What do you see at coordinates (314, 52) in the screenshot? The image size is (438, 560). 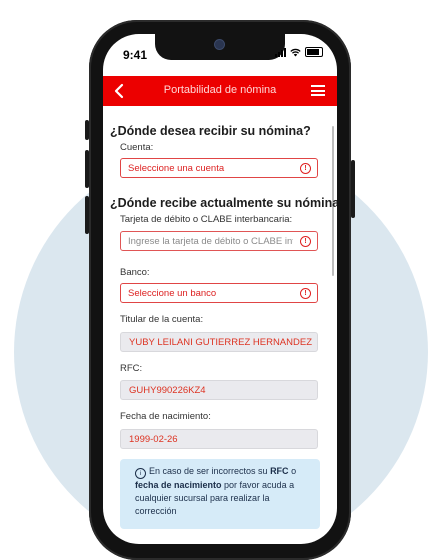 I see `battery-icon` at bounding box center [314, 52].